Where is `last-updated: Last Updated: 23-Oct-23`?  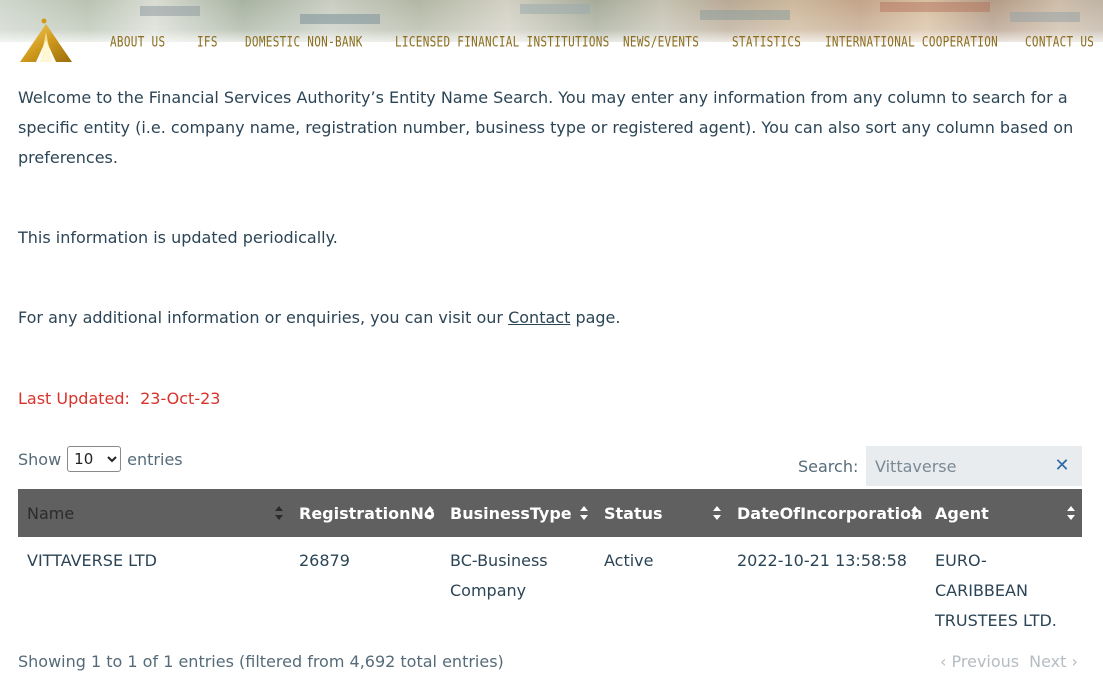 last-updated: Last Updated: 23-Oct-23 is located at coordinates (550, 399).